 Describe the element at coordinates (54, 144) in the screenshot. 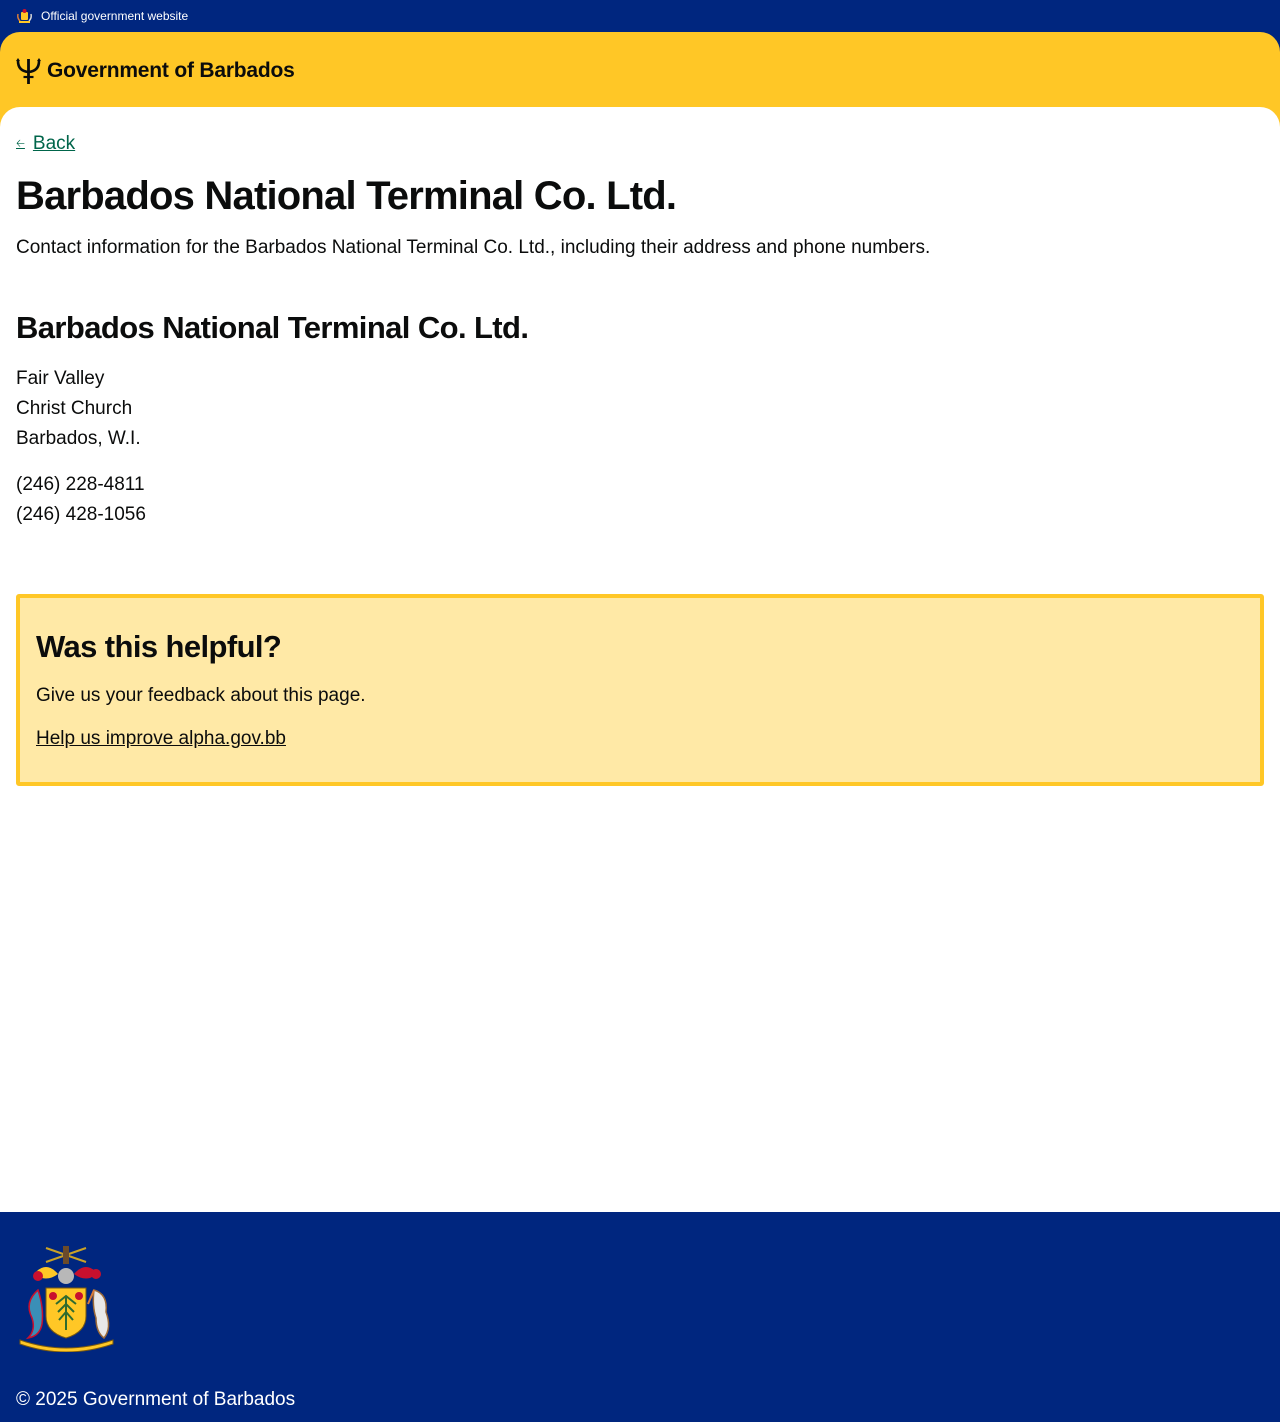

I see `back-link-label: Back` at that location.